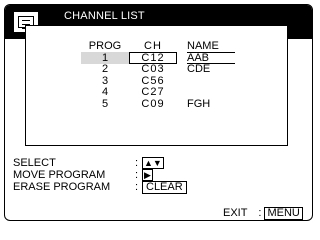  I want to click on menu-button: MENU, so click(283, 213).